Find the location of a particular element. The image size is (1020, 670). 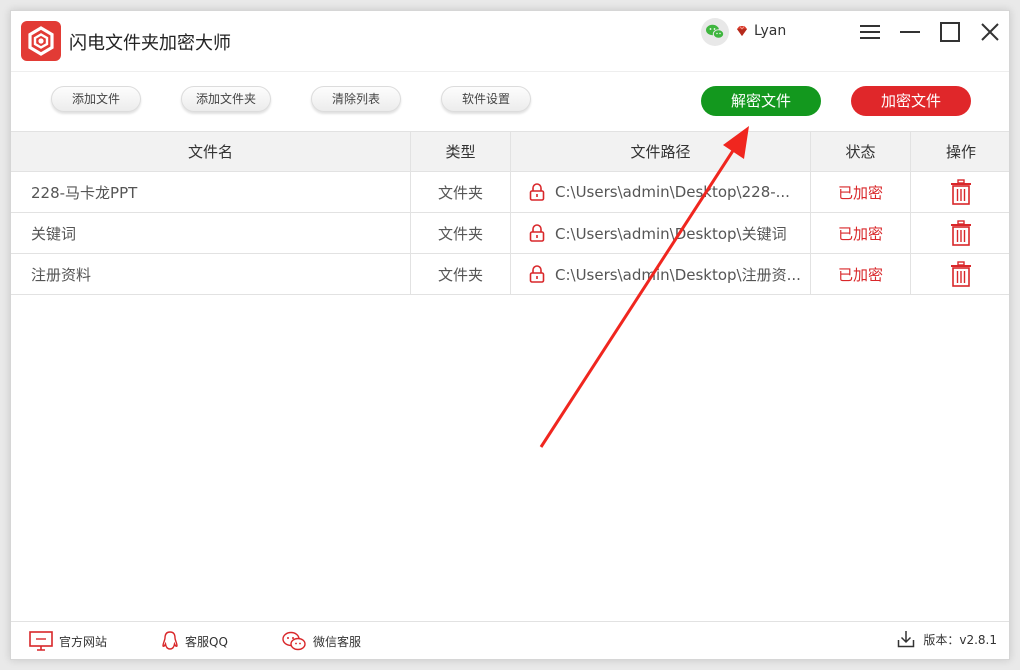

footer: 官方网站 客服QQ 微信客服 版本：v2.8.1 is located at coordinates (510, 640).